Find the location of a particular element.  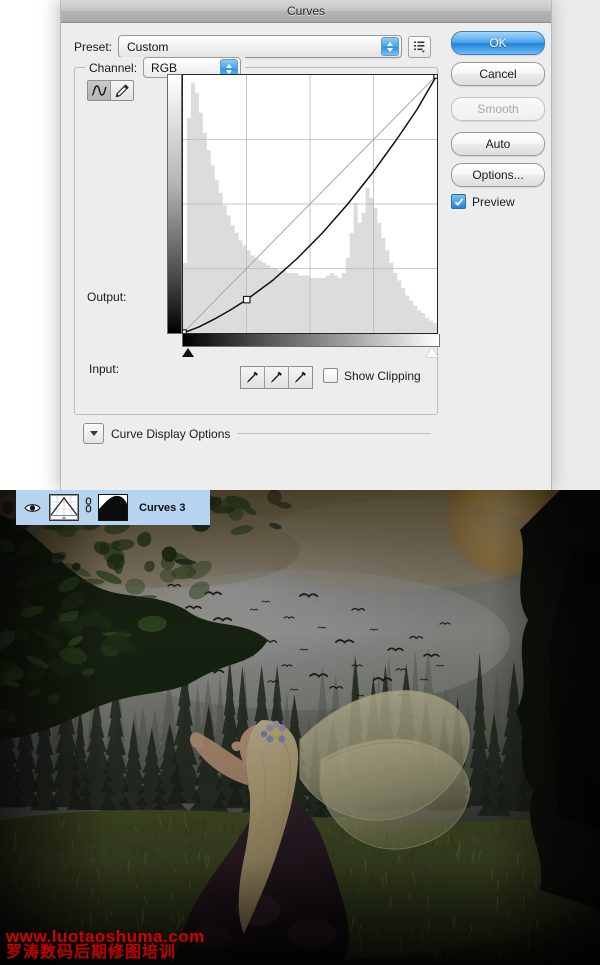

curve-display-options-label: Curve Display Options is located at coordinates (171, 433).